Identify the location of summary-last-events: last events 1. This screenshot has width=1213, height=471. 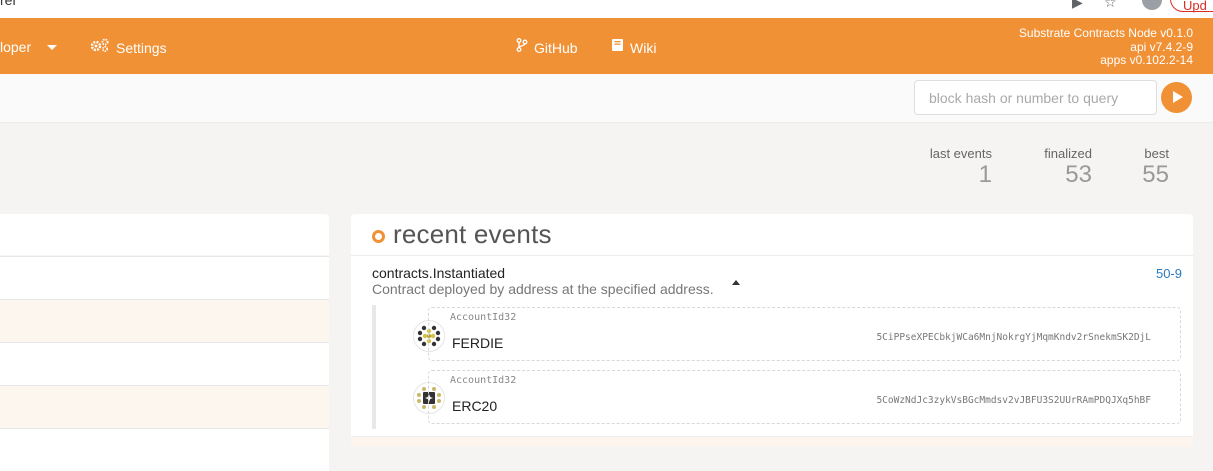
(956, 167).